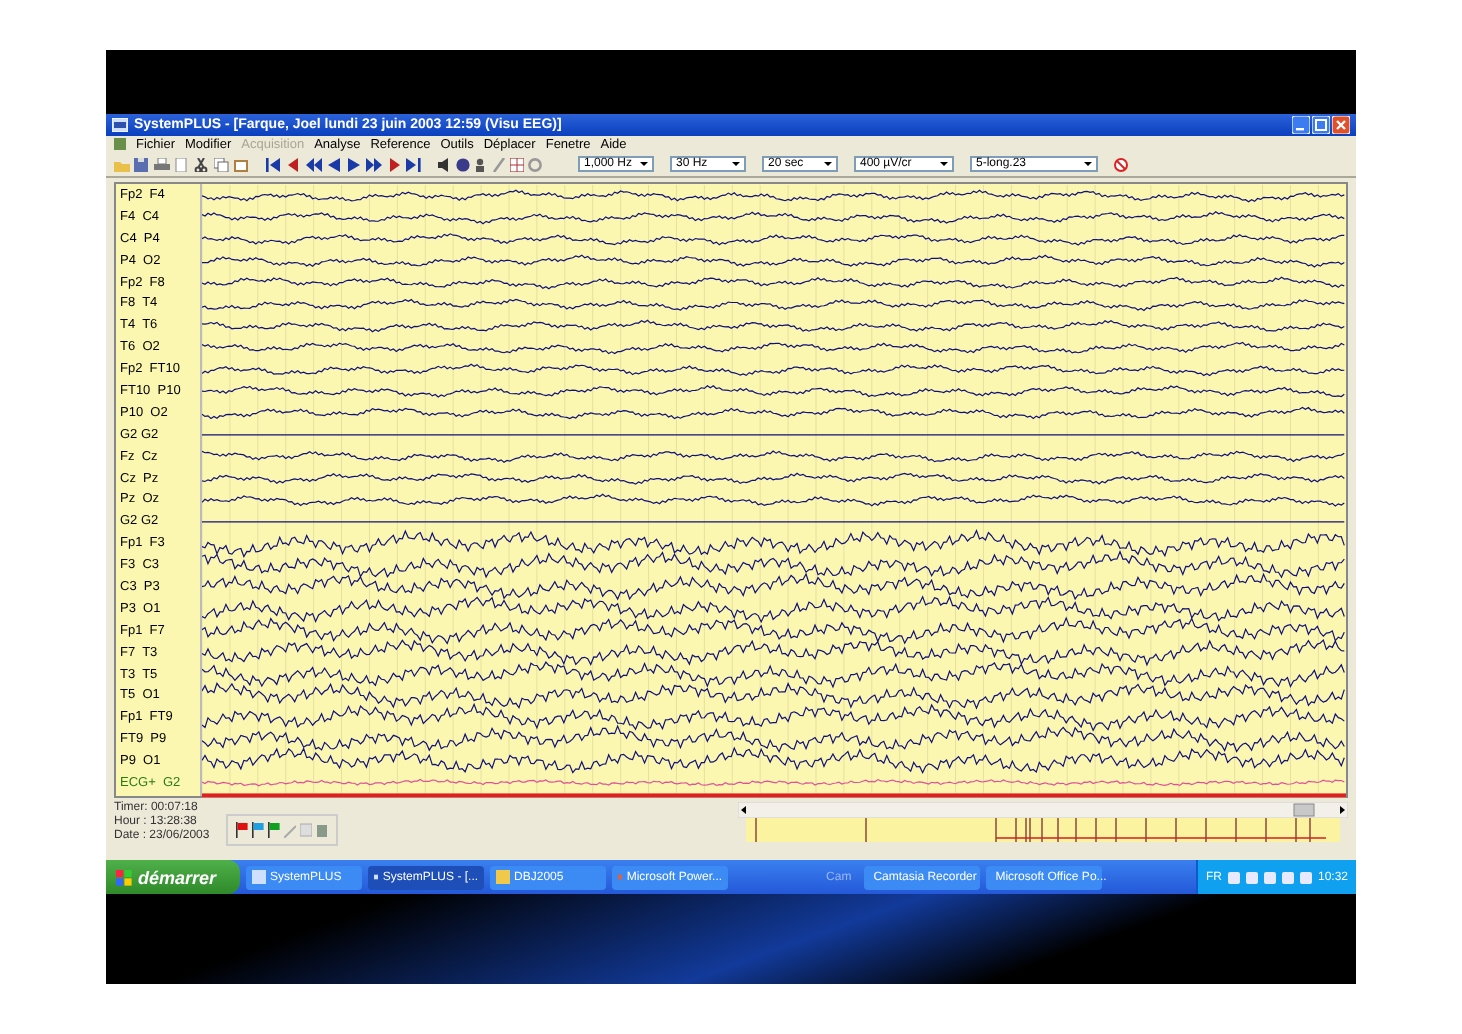 The image size is (1462, 1034). I want to click on folder-icon, so click(503, 877).